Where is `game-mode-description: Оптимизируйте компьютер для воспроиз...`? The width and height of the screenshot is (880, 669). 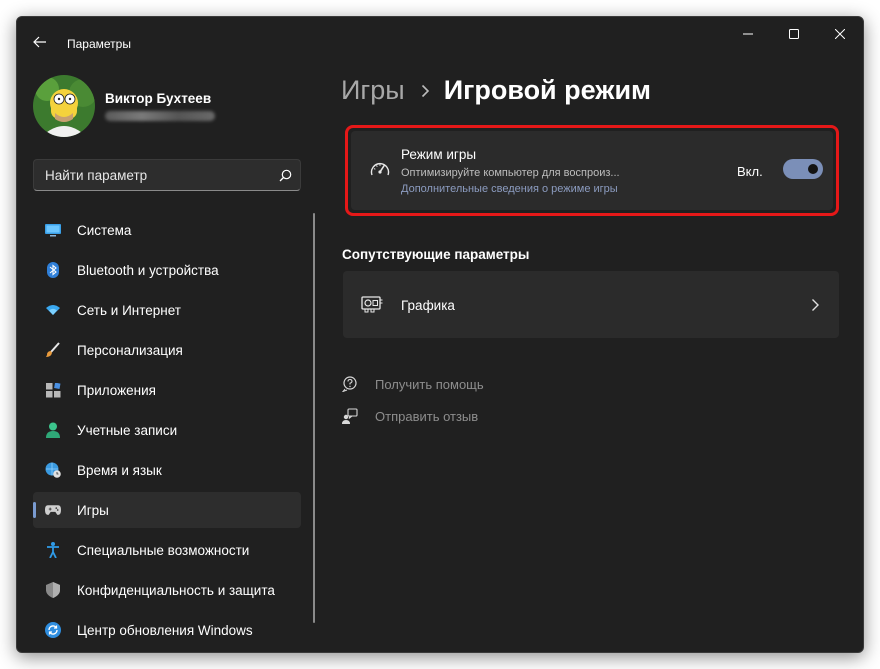 game-mode-description: Оптимизируйте компьютер для воспроиз... is located at coordinates (510, 173).